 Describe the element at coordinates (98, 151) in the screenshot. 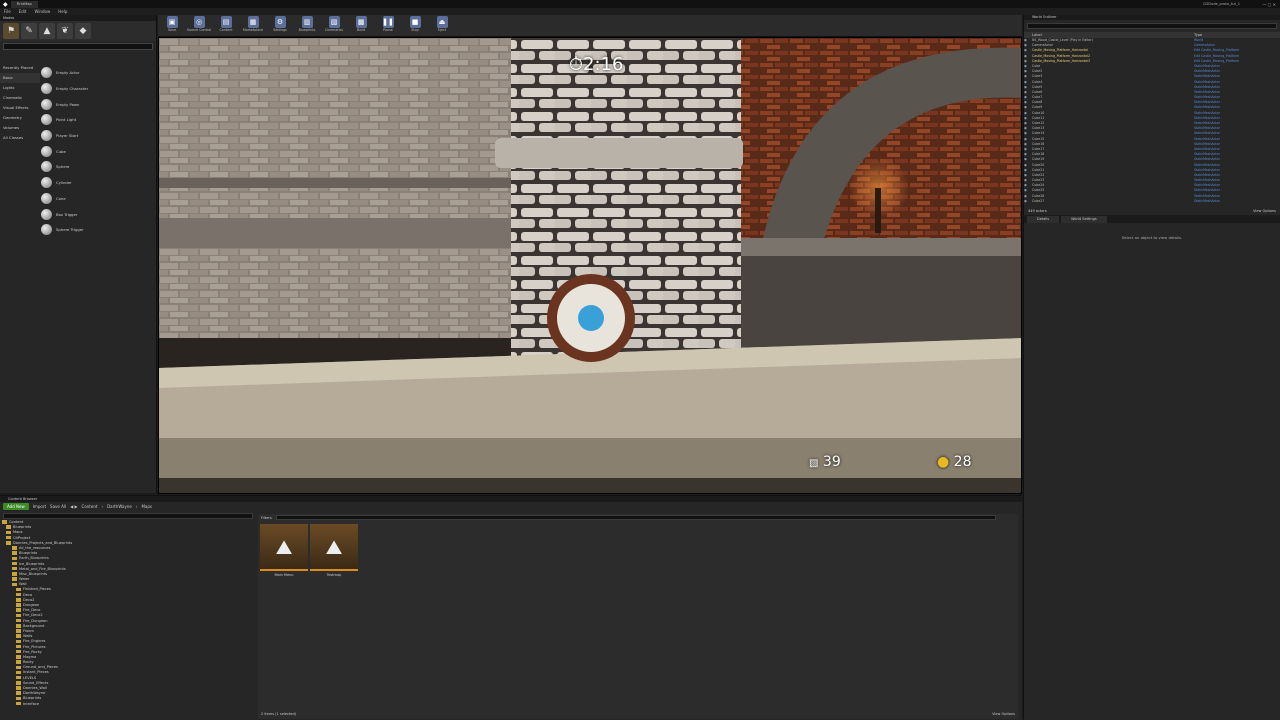

I see `placeable-item: Cube` at that location.